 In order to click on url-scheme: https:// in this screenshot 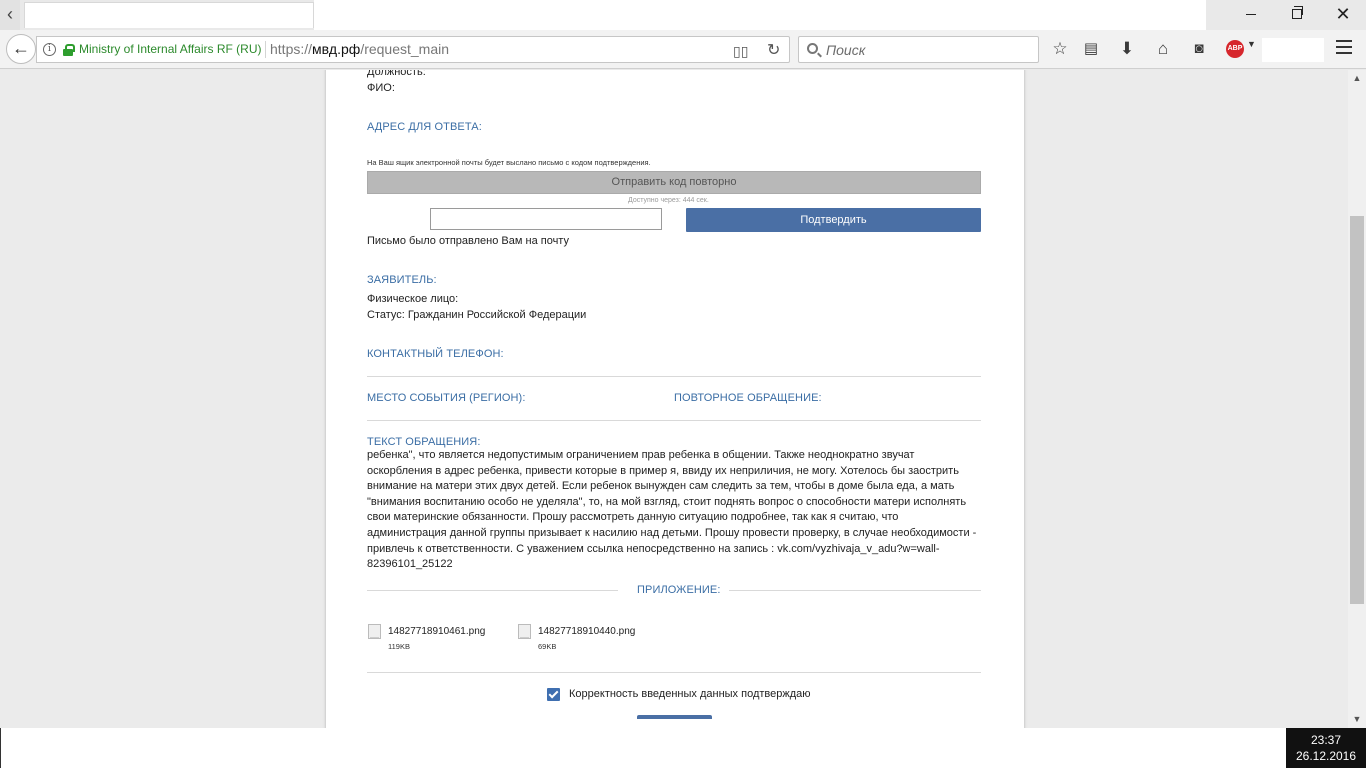, I will do `click(291, 49)`.